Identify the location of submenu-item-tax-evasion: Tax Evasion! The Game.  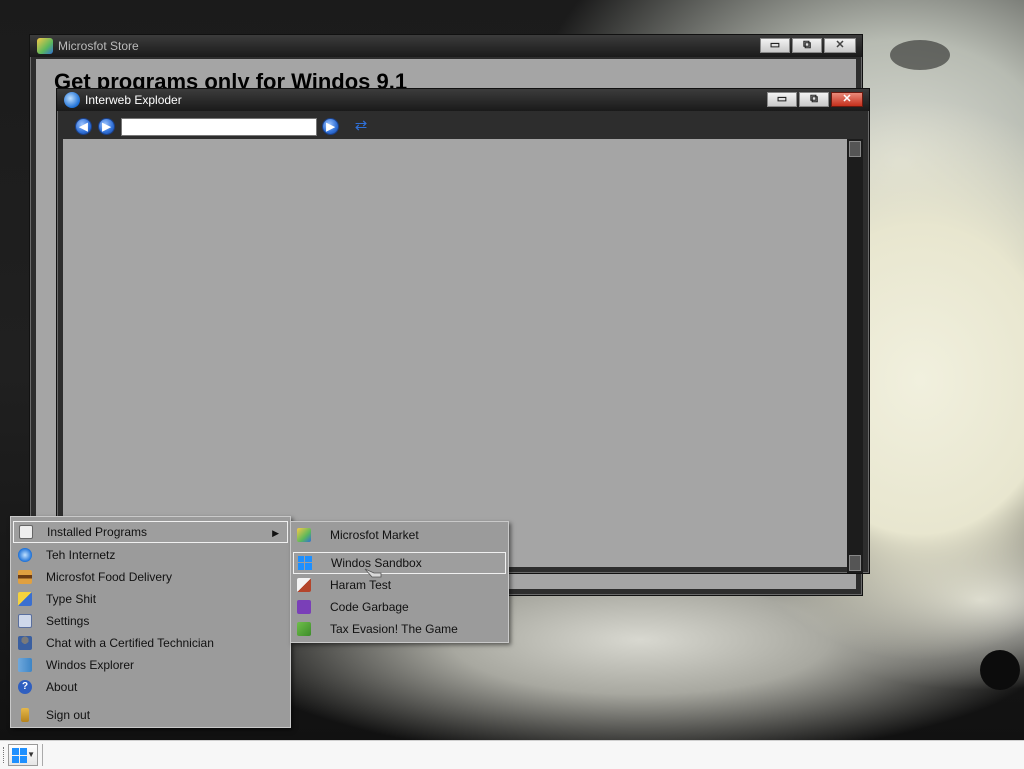
(399, 629).